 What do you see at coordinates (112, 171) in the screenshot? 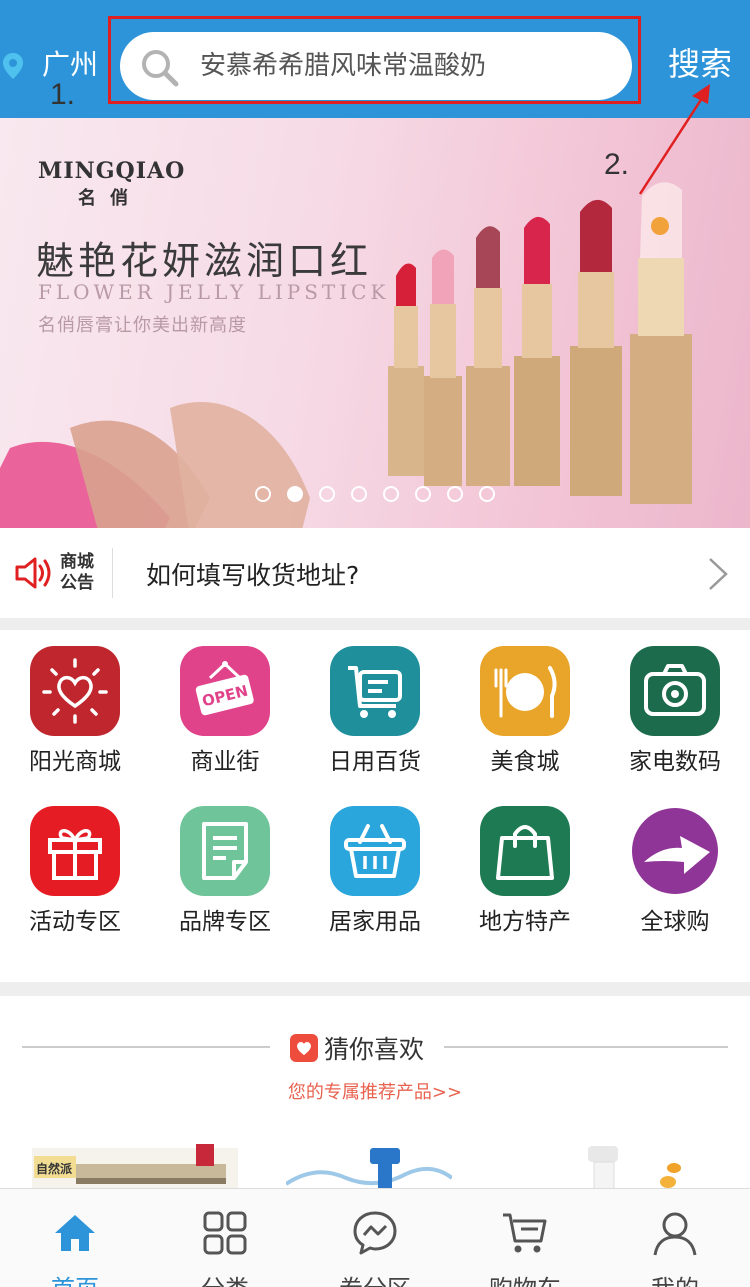
I see `brand-logo: MINGQIAO` at bounding box center [112, 171].